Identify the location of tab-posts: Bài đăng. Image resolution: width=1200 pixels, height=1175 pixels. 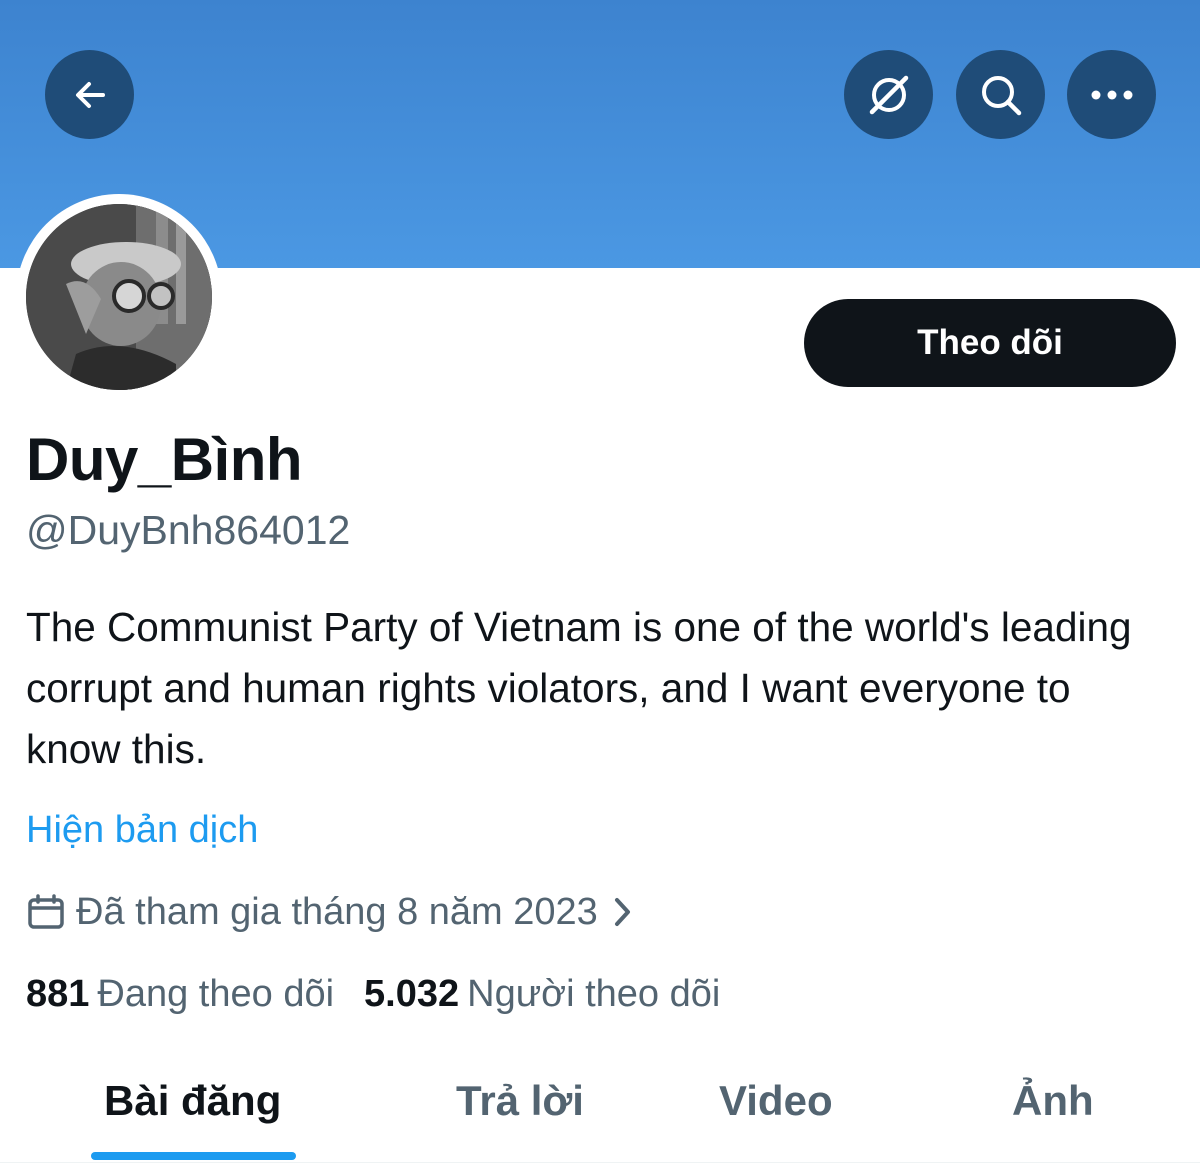
(192, 1101).